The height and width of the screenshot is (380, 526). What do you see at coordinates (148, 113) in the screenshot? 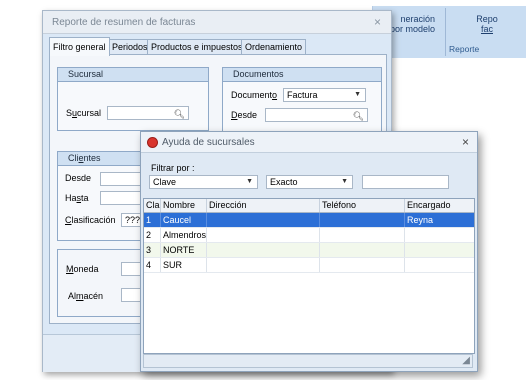
I see `sucursal-input: 🔍︎` at bounding box center [148, 113].